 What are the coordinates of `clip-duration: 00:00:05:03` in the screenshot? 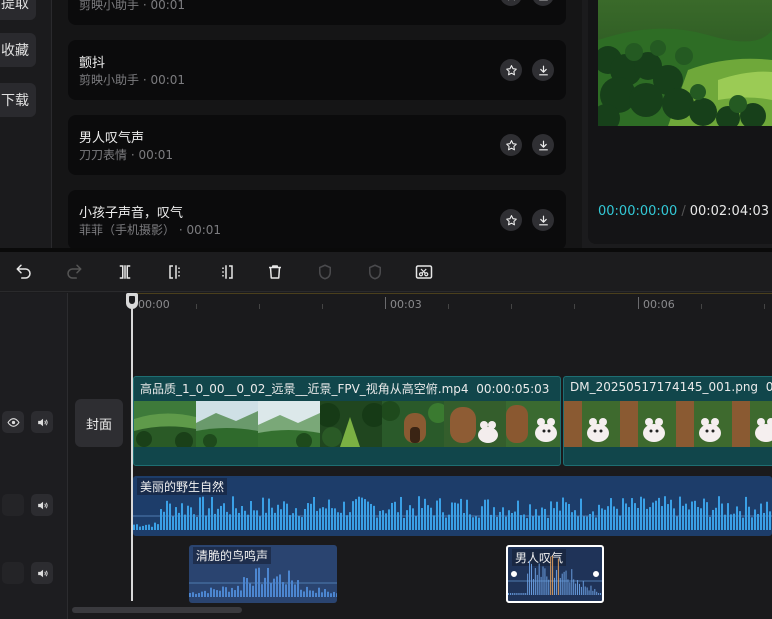 It's located at (513, 389).